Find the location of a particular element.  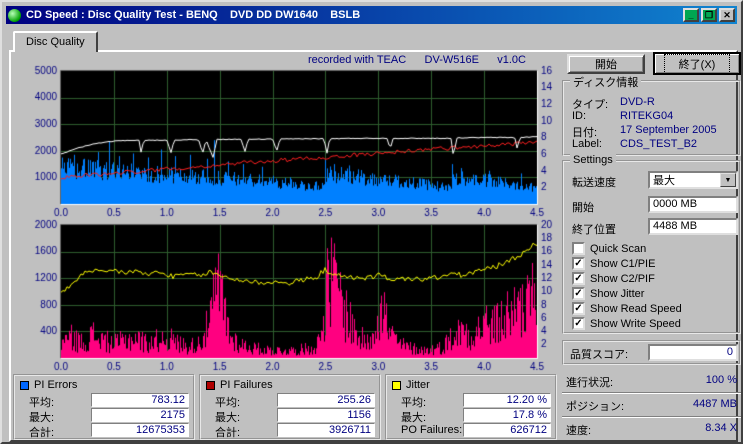

jitter-header: Jitter is located at coordinates (411, 385).